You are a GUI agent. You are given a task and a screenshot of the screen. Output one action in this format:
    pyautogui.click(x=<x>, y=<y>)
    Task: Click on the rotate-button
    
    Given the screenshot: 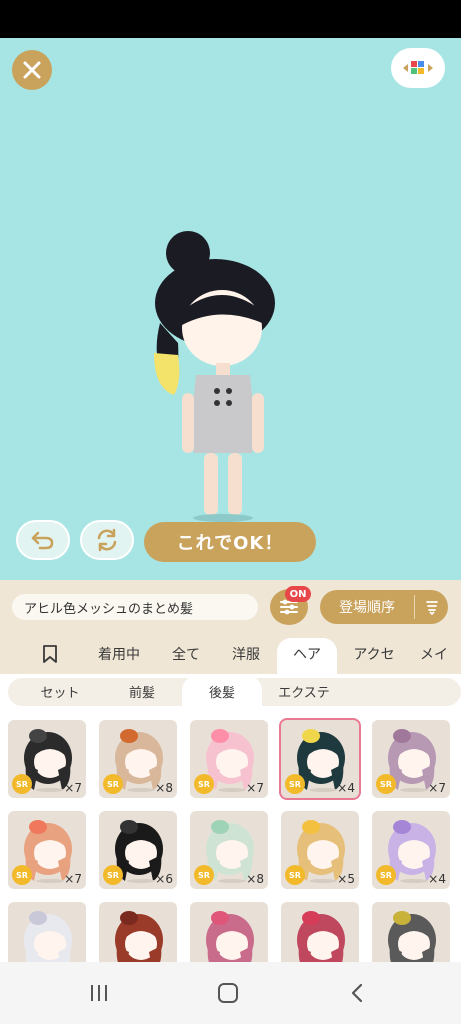 What is the action you would take?
    pyautogui.click(x=107, y=540)
    